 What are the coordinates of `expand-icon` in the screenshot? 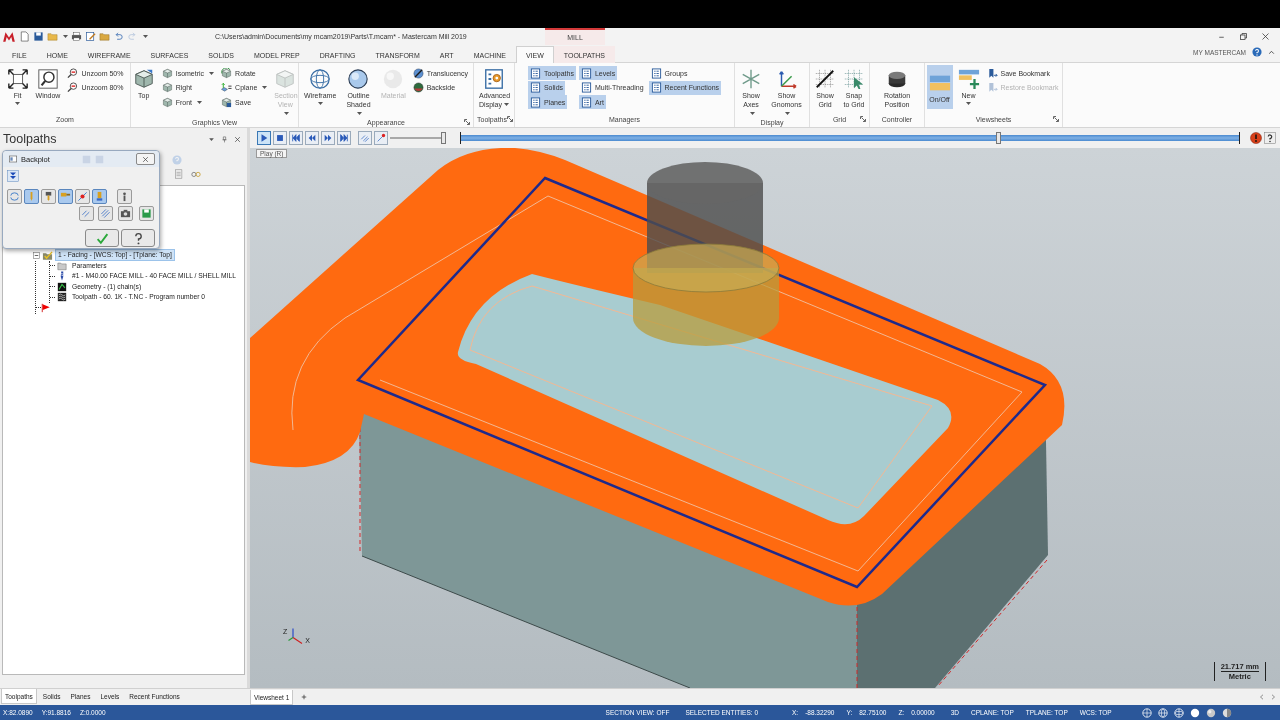 It's located at (13, 176).